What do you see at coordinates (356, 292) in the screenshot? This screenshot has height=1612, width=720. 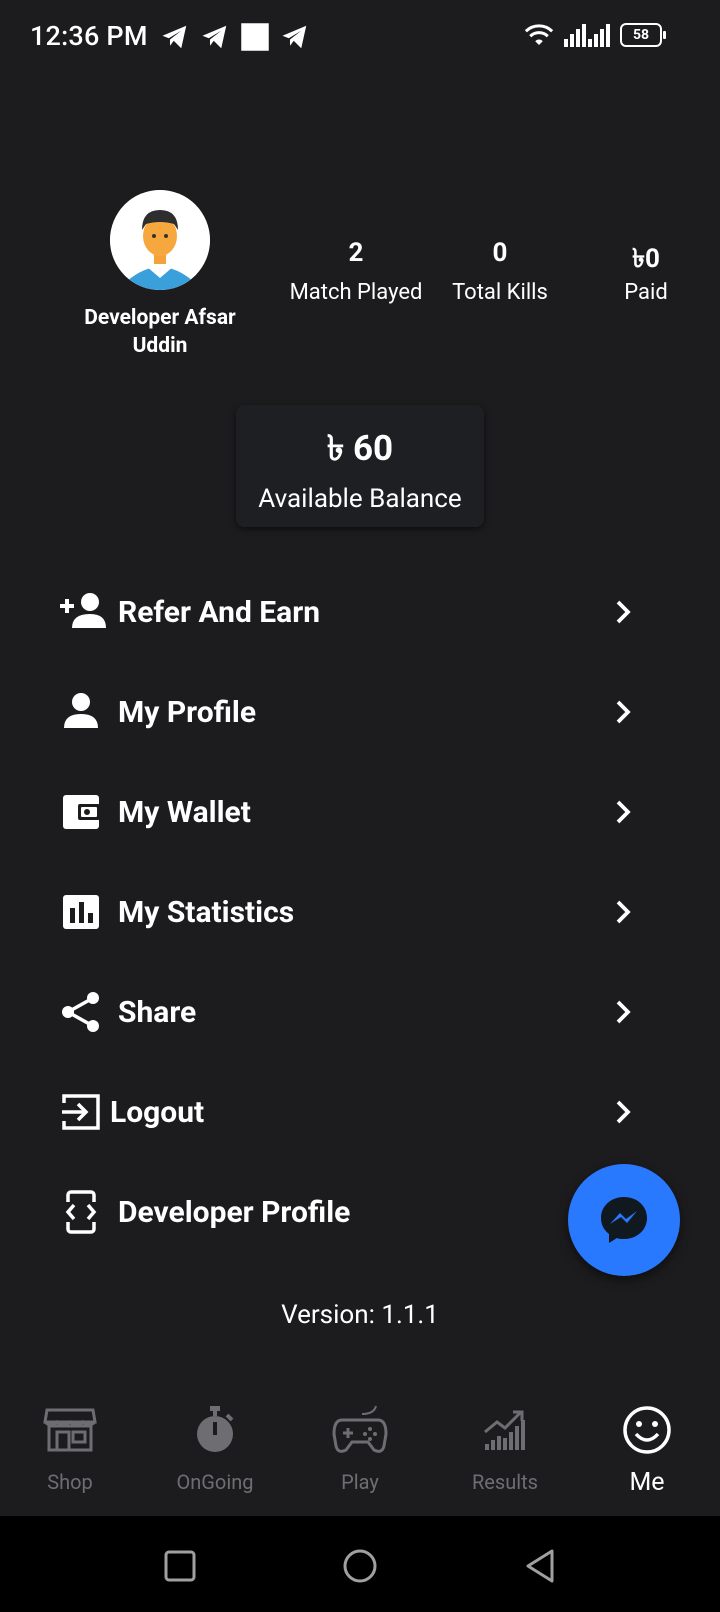 I see `stat-label: Match Played` at bounding box center [356, 292].